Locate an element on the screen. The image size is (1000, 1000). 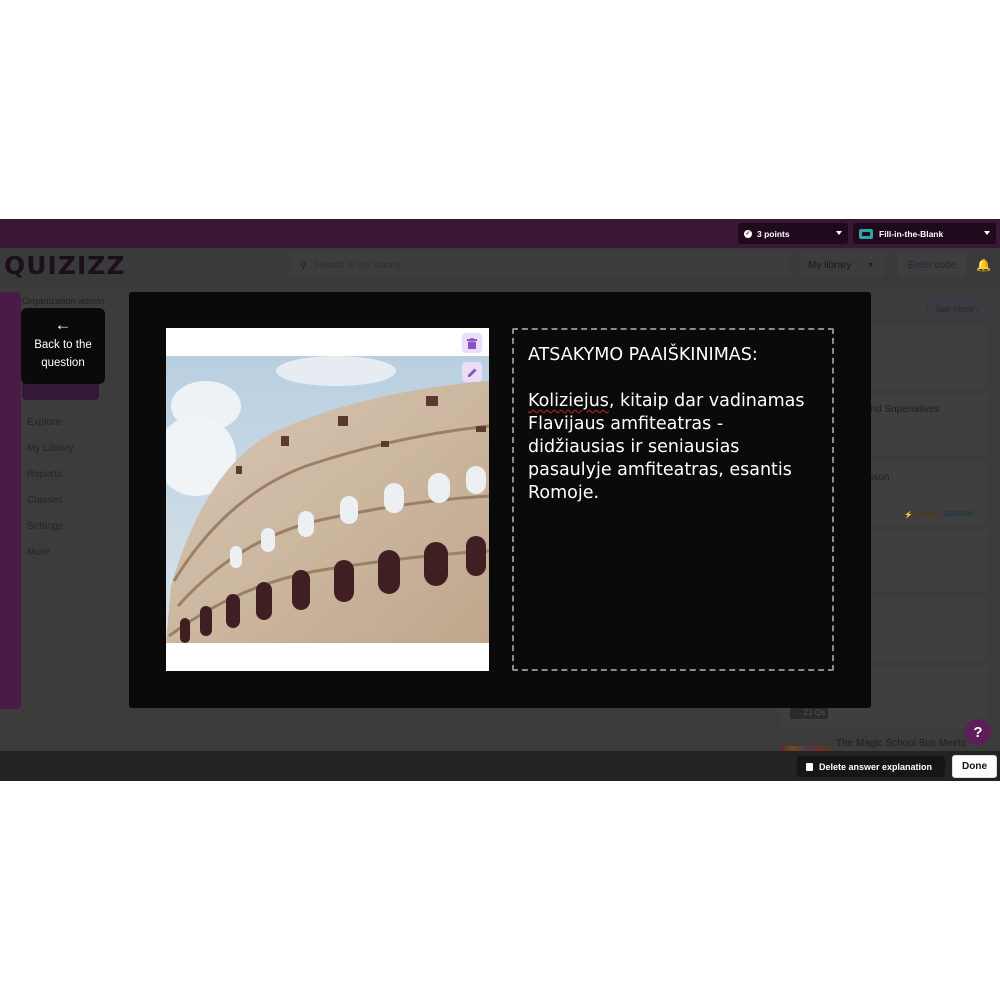
done-button: Done is located at coordinates (974, 766).